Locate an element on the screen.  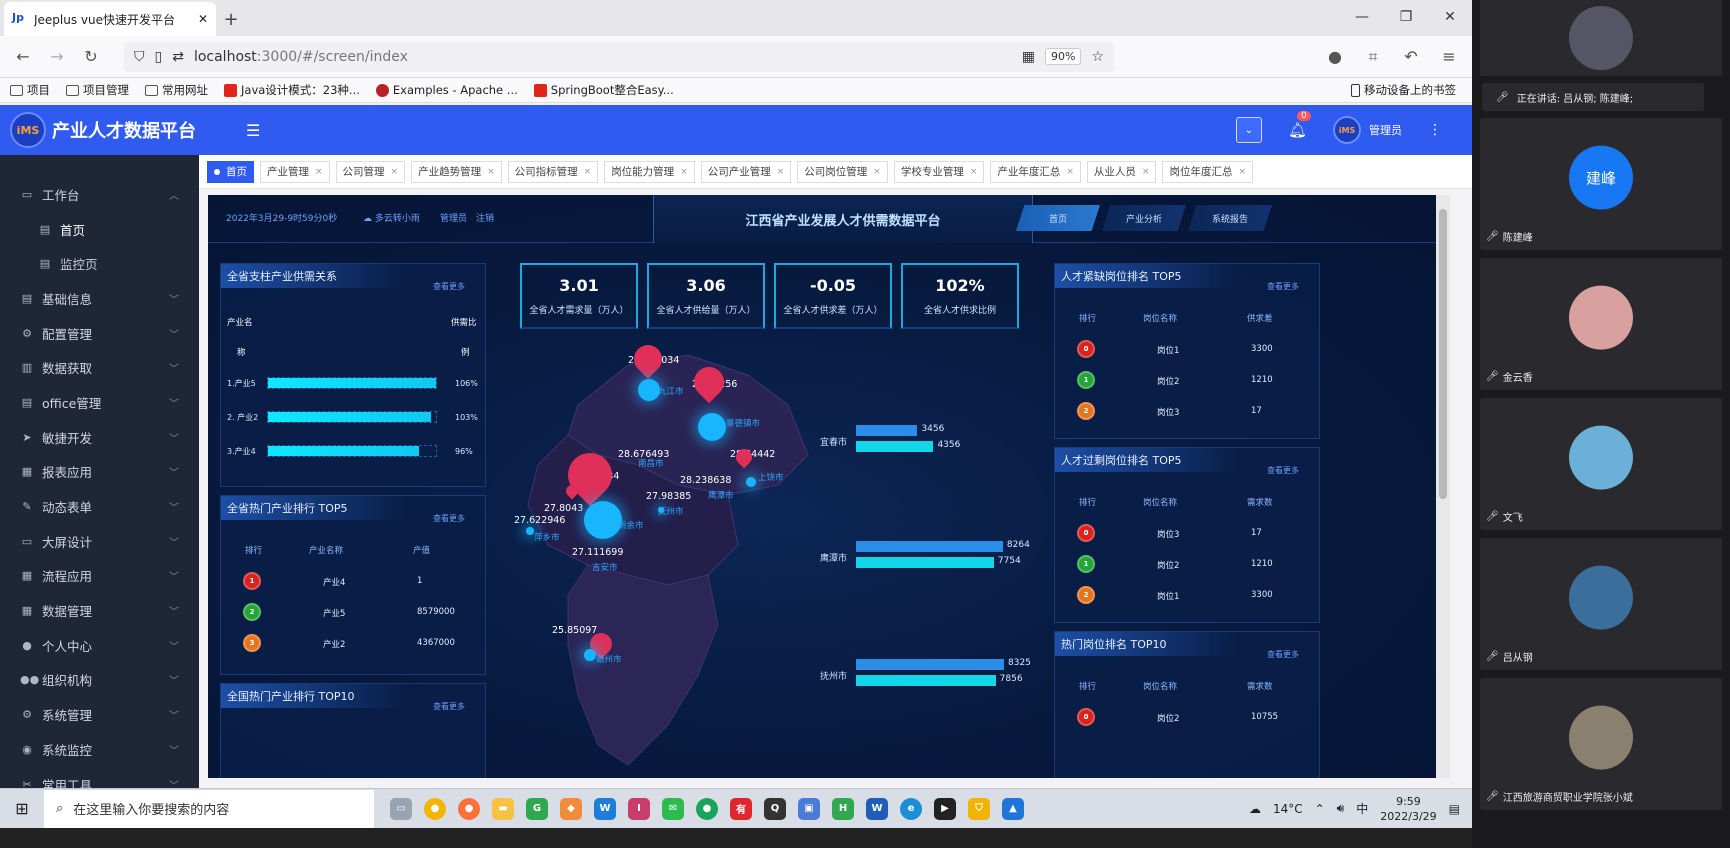
tab-tag: 岗位能力管理 × is located at coordinates (649, 171).